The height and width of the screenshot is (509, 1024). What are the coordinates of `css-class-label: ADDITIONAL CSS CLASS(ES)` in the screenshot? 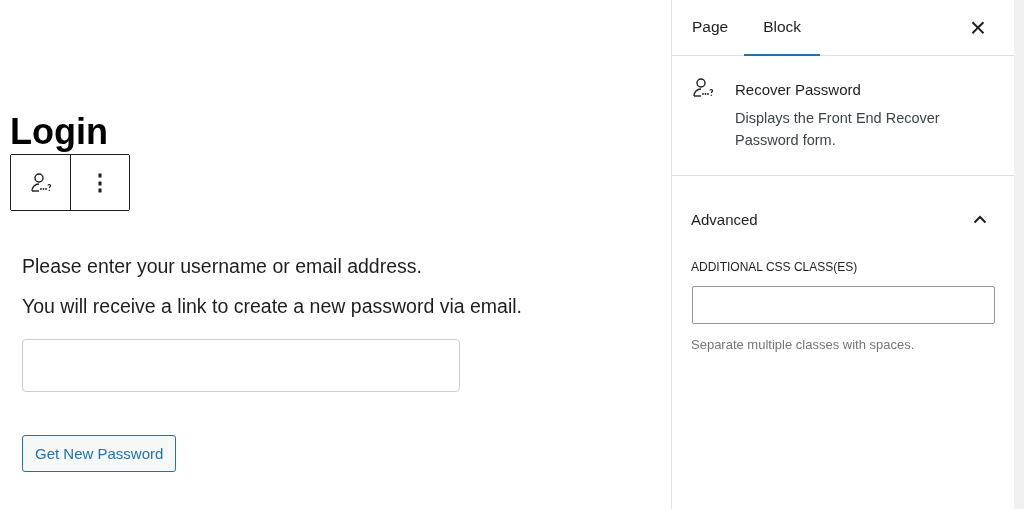 It's located at (775, 267).